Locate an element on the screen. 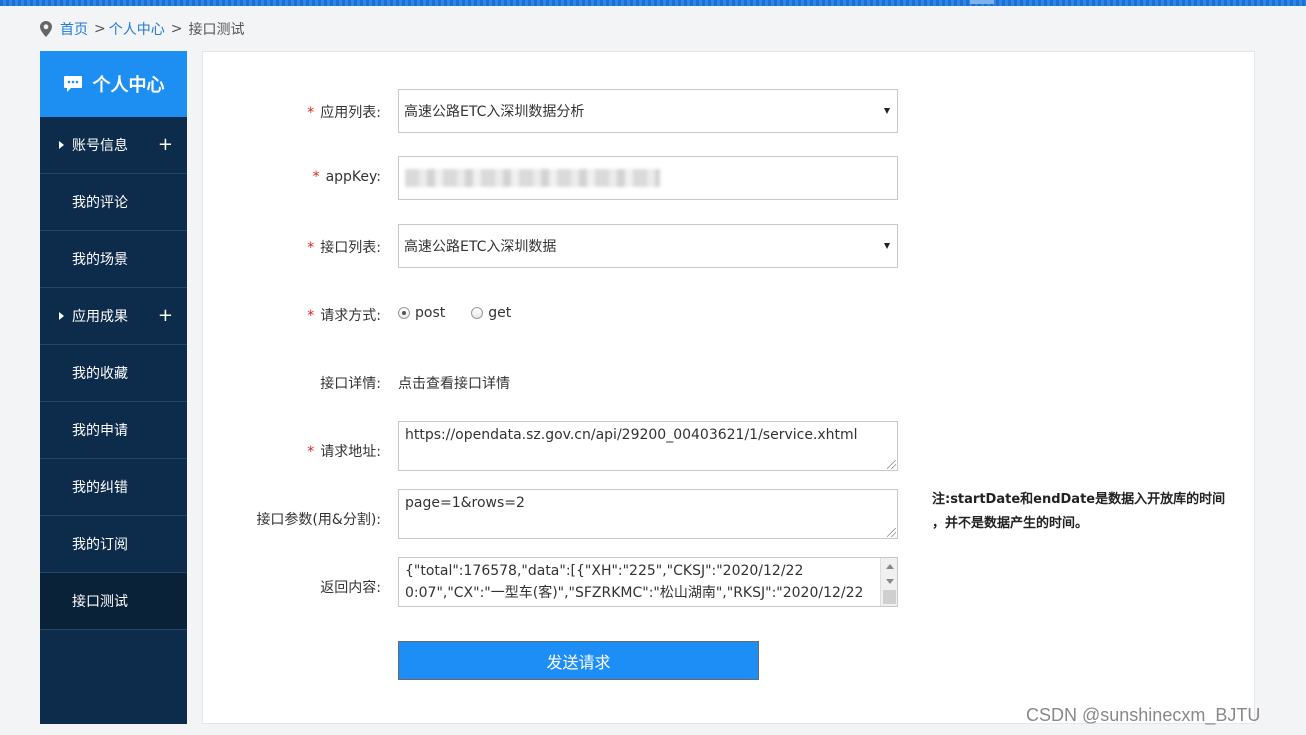  api-list-value: 高速公路ETC入深圳数据 is located at coordinates (480, 247).